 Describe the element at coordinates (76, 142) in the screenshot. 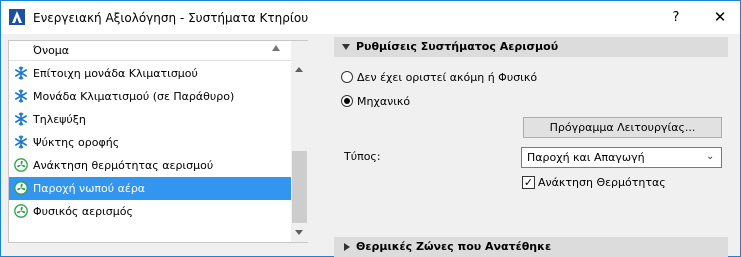

I see `list-item-label: Ψύκτης οροφής` at that location.